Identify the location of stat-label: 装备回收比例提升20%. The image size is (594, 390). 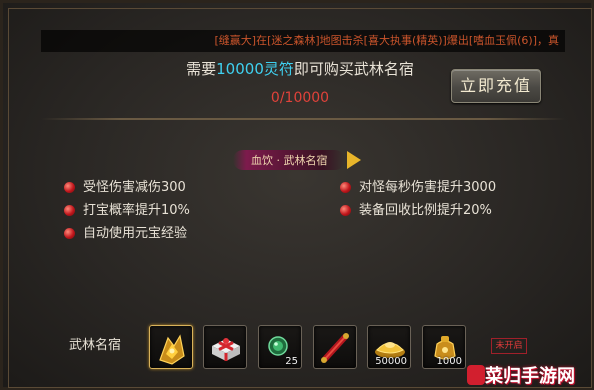
(425, 210).